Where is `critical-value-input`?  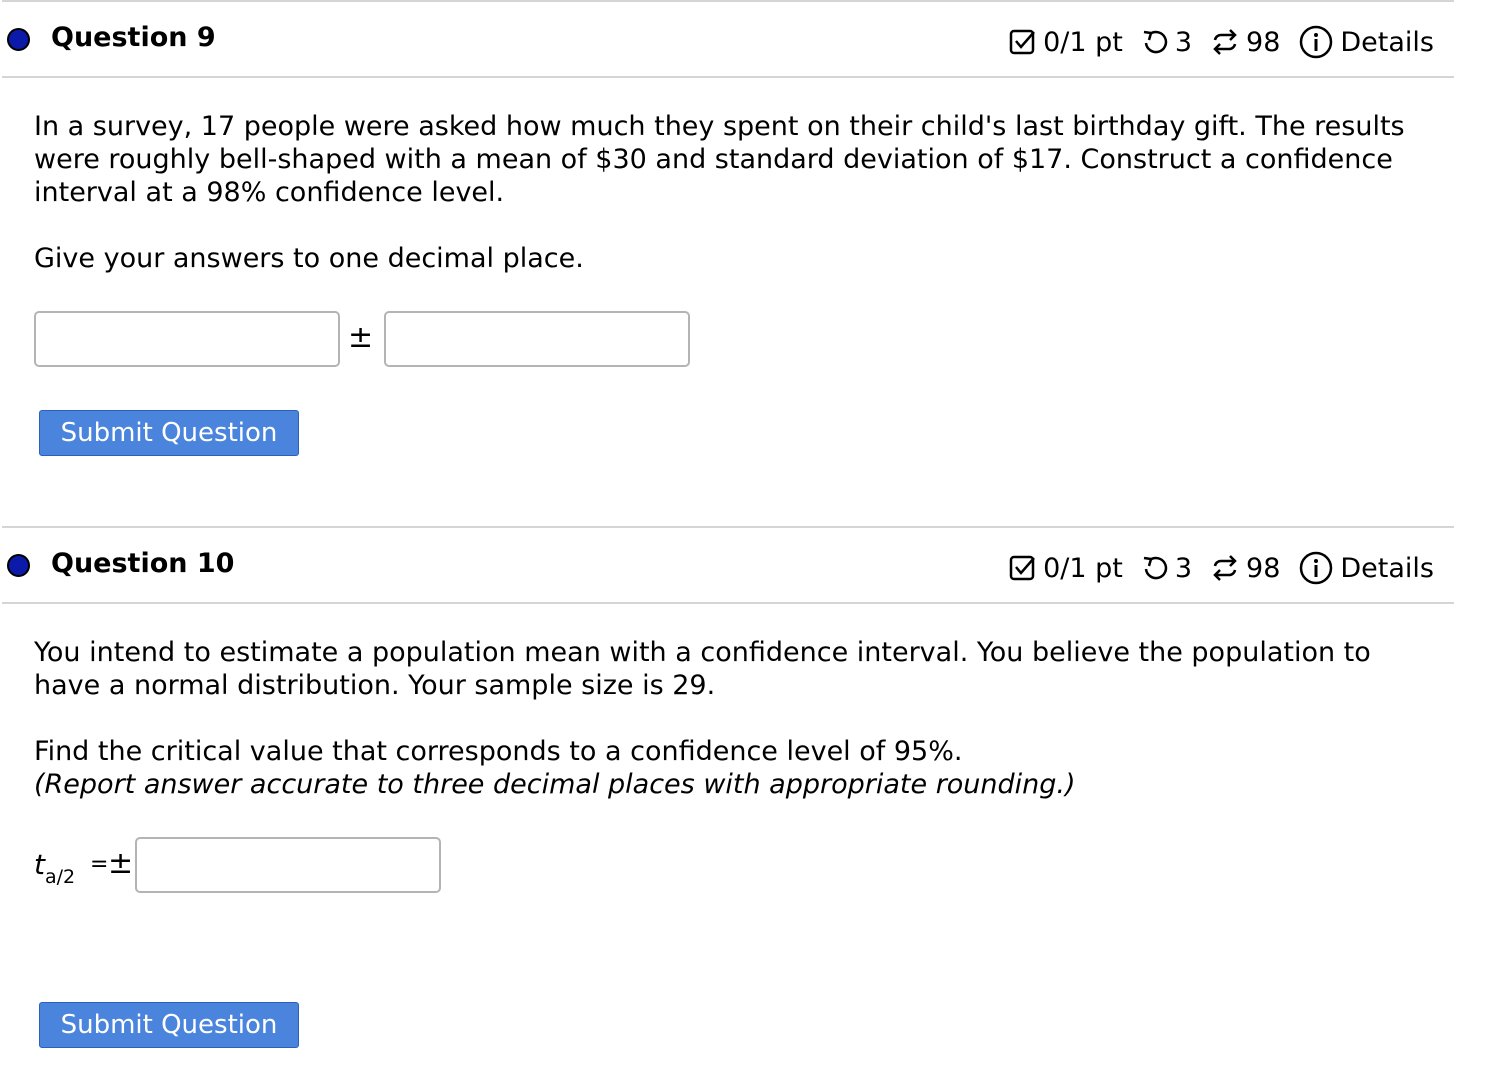 critical-value-input is located at coordinates (288, 865).